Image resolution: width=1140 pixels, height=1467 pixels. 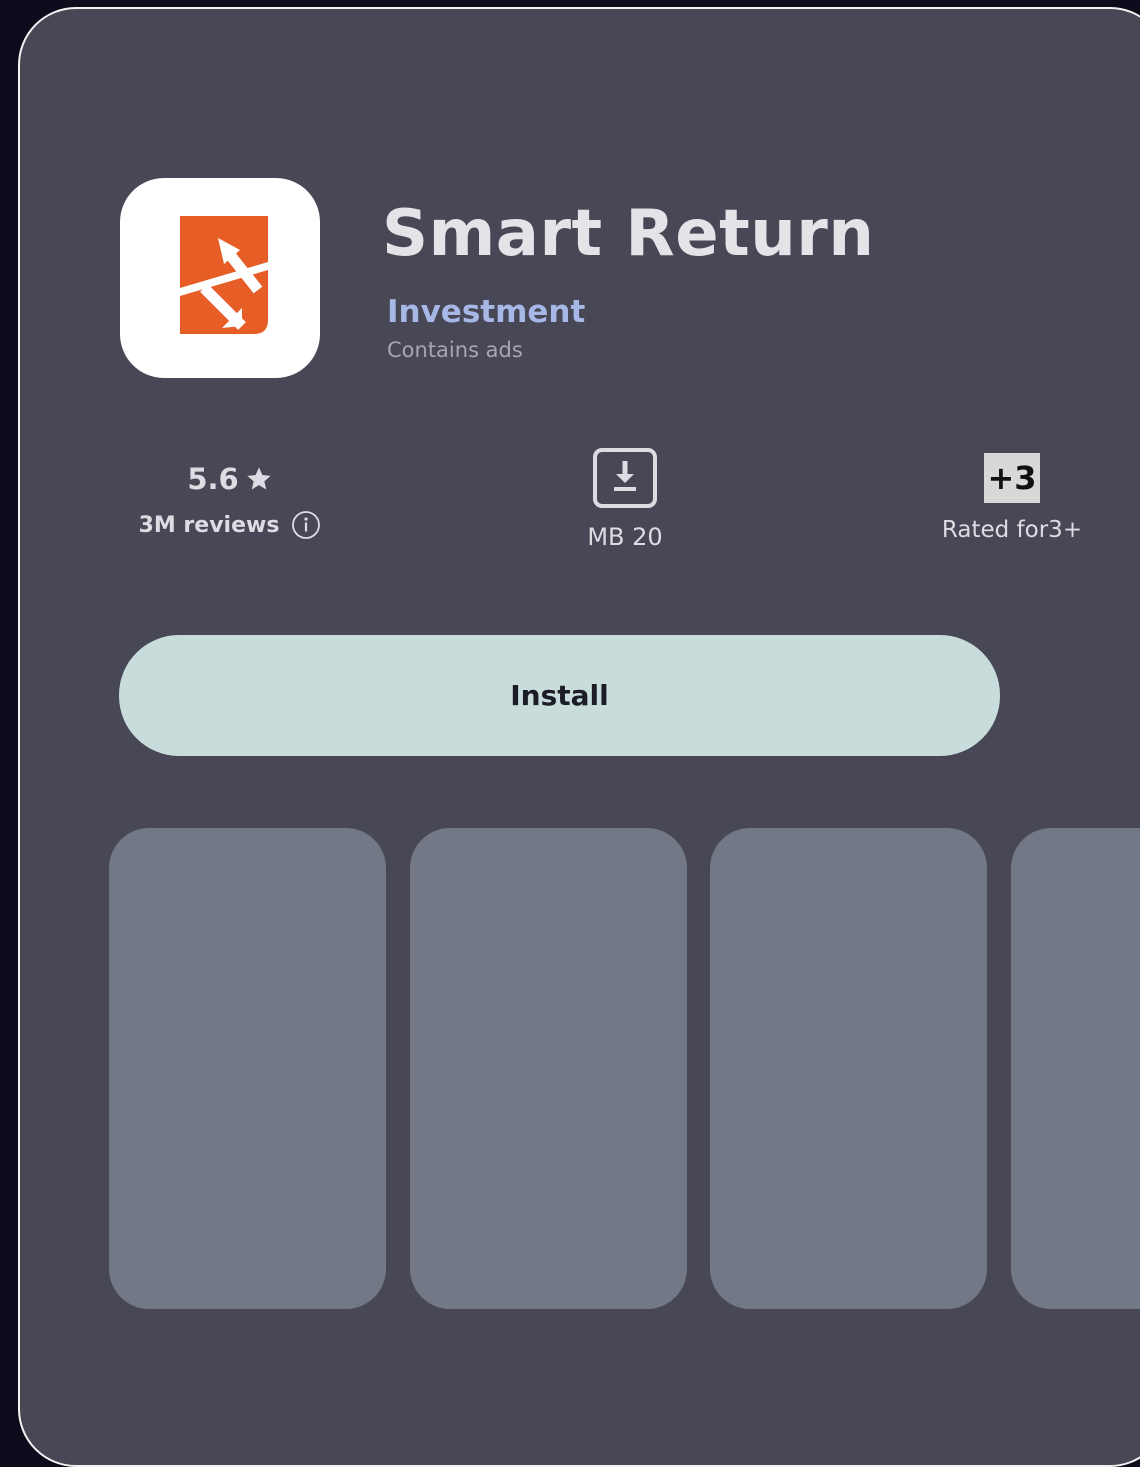 I want to click on info-icon, so click(x=306, y=525).